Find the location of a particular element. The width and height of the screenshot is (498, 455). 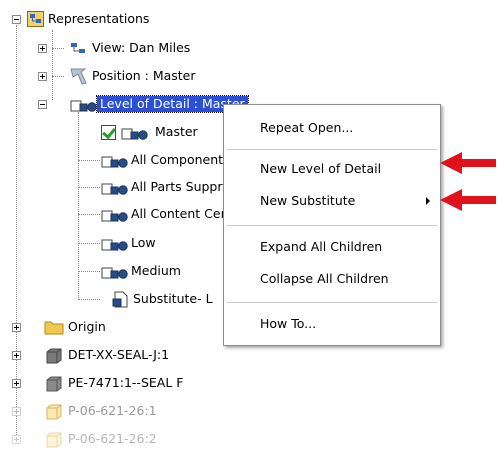

folder-icon is located at coordinates (54, 331).